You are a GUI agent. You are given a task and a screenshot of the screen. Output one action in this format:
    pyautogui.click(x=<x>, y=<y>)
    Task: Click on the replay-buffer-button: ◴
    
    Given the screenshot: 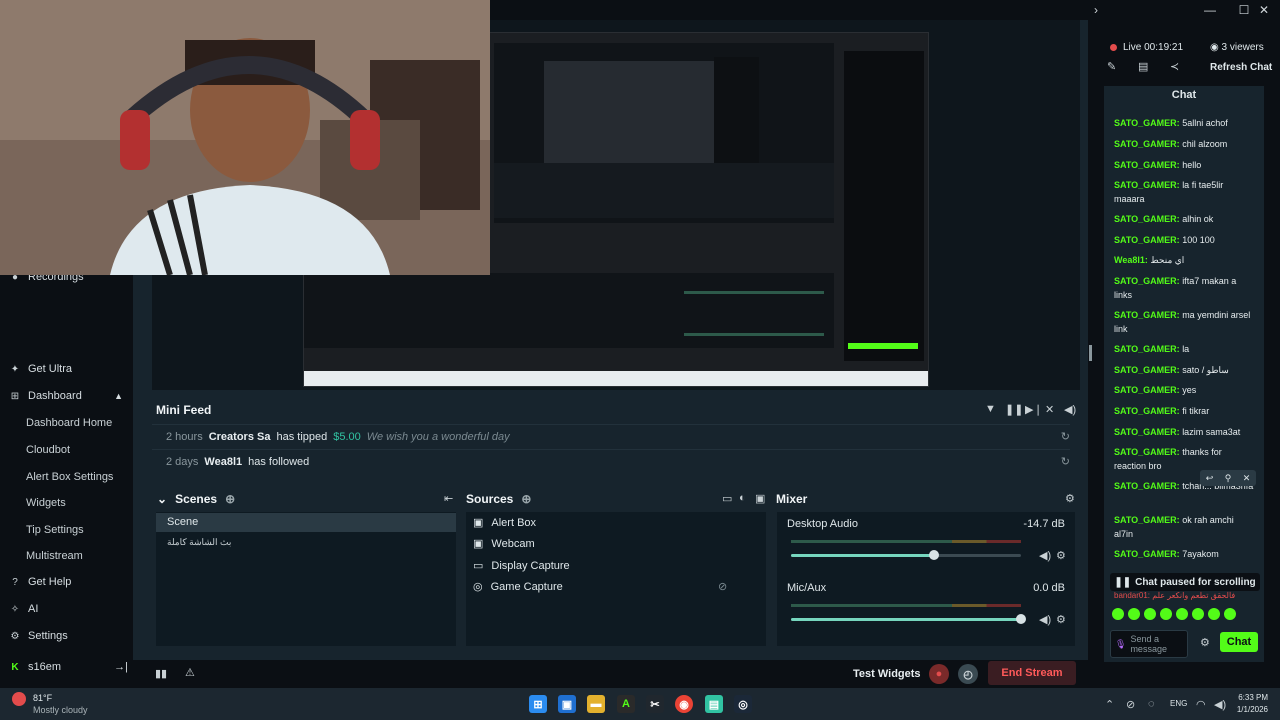 What is the action you would take?
    pyautogui.click(x=968, y=674)
    